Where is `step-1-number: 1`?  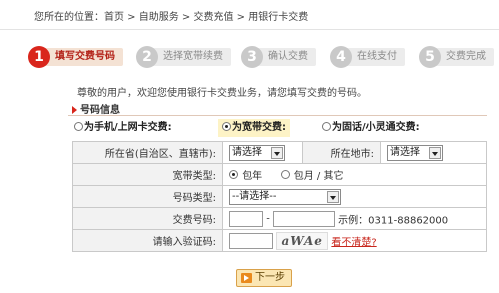
step-1-number: 1 is located at coordinates (39, 57).